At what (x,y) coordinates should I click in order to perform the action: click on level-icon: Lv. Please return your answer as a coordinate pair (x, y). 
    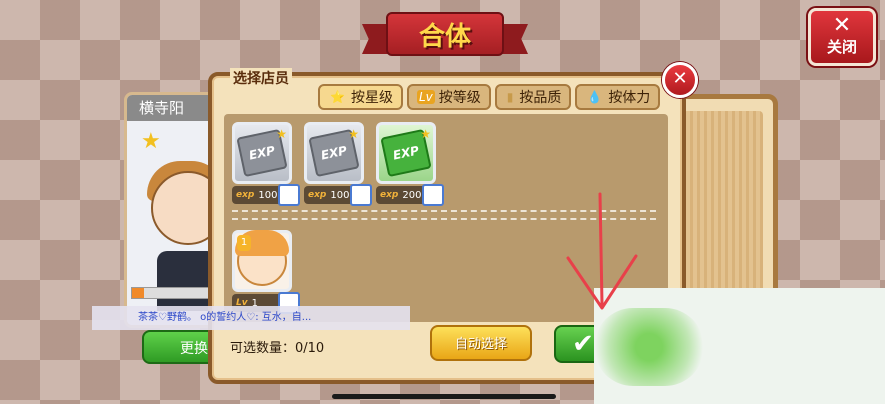
    Looking at the image, I should click on (425, 97).